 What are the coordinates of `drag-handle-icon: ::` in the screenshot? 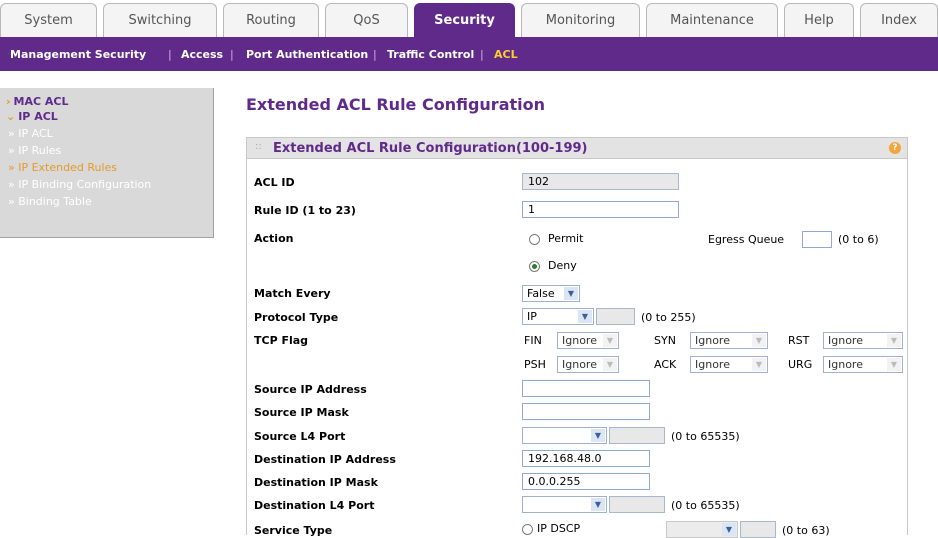 It's located at (258, 146).